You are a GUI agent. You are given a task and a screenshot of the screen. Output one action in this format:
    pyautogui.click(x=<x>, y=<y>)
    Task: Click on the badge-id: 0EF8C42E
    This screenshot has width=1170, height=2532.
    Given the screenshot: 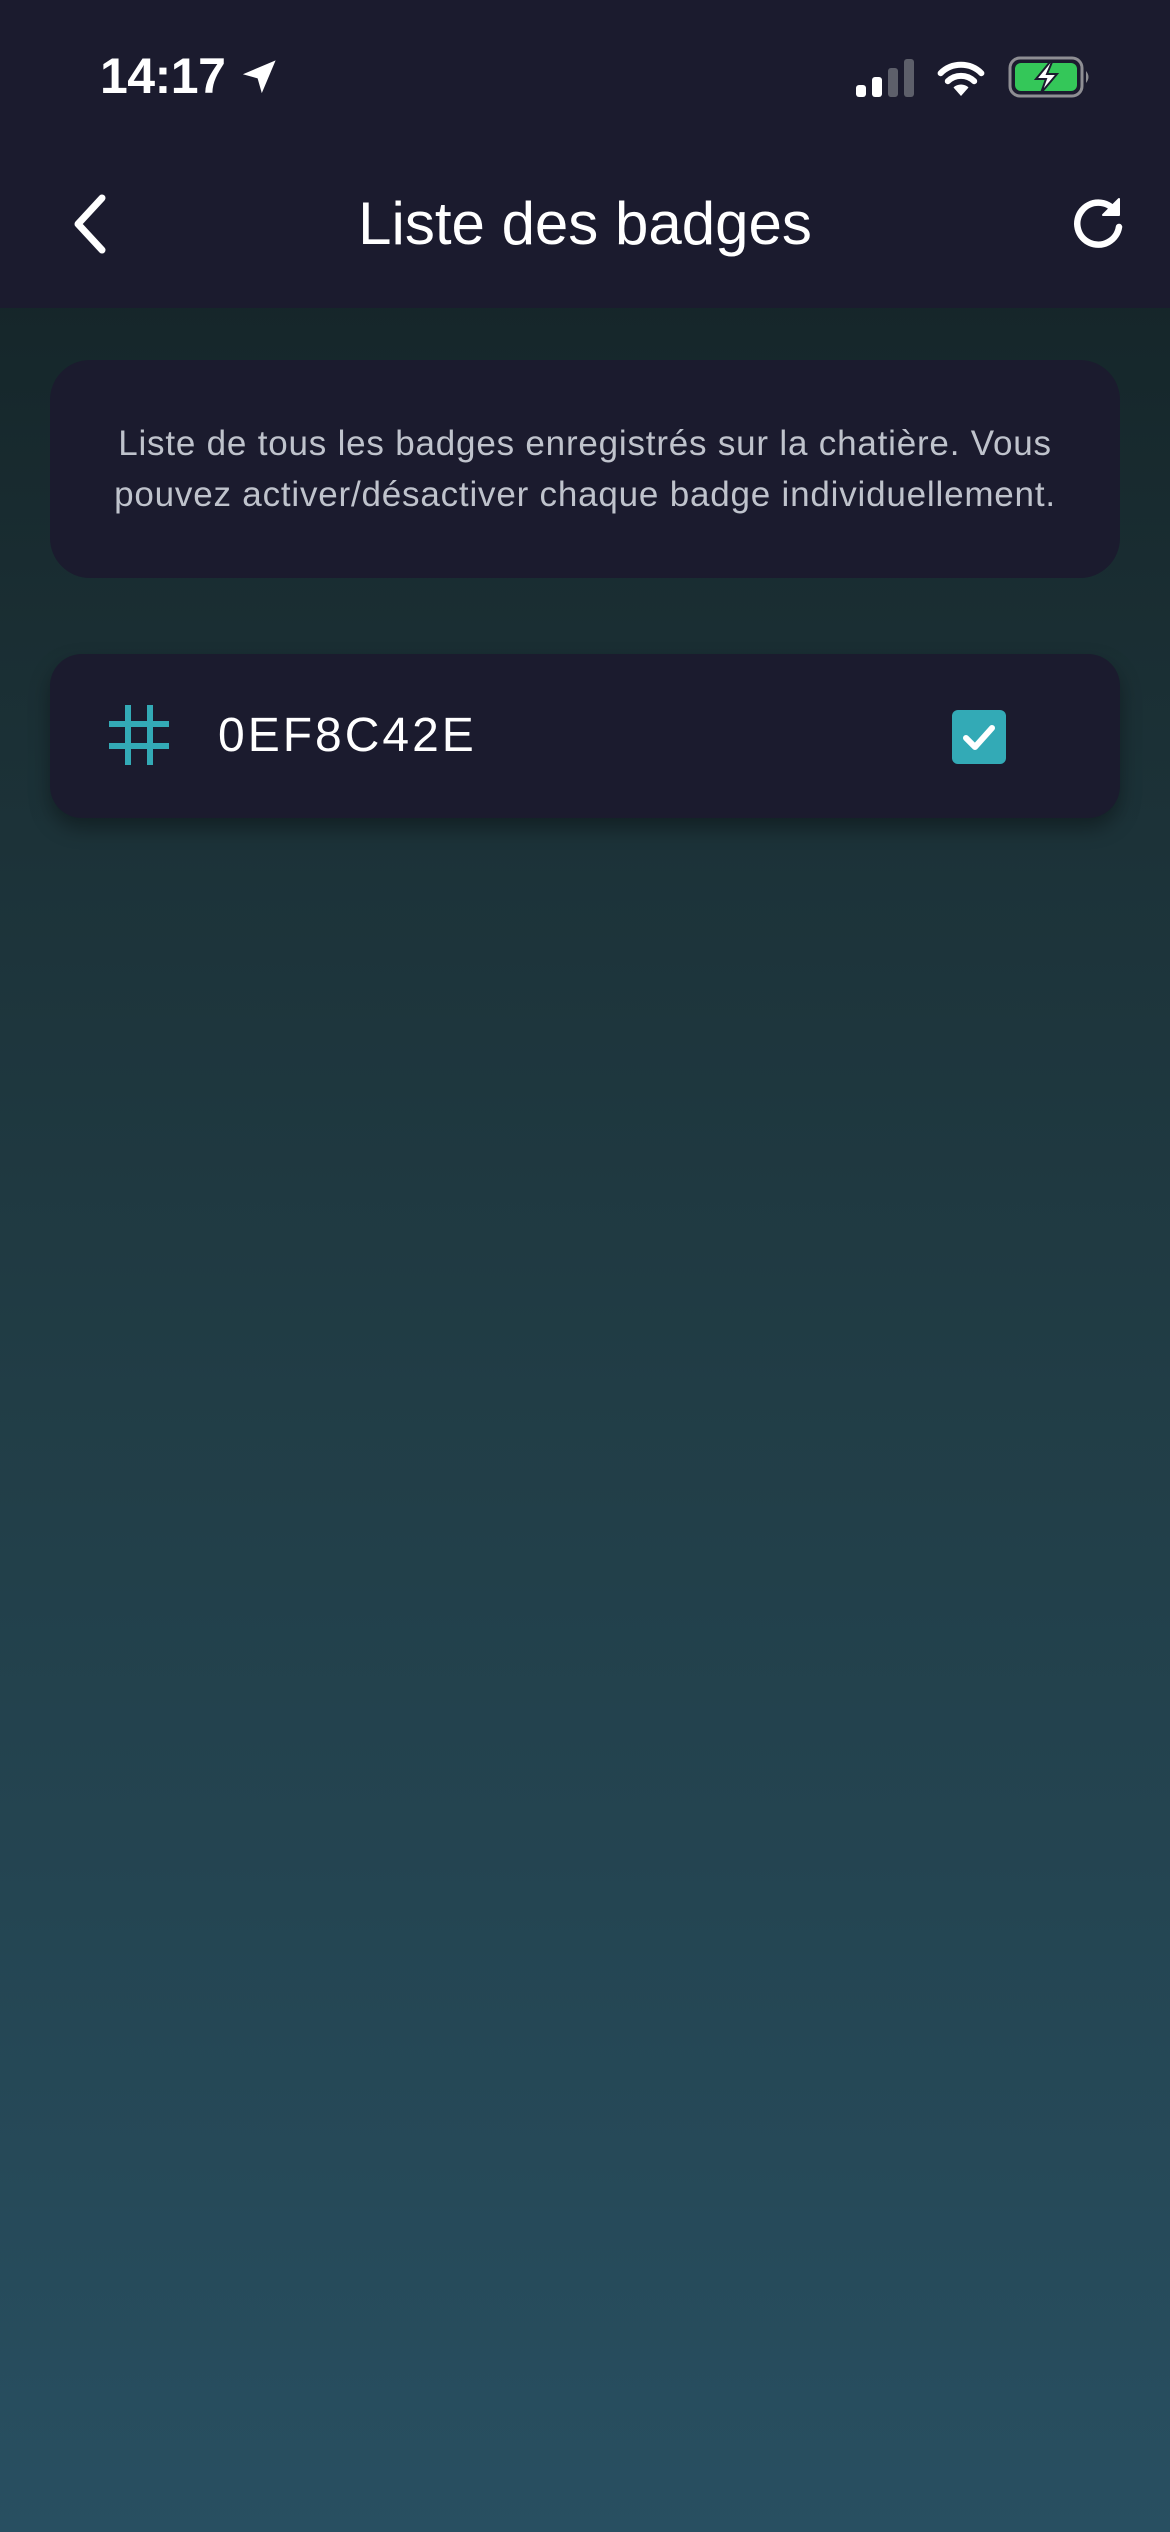 What is the action you would take?
    pyautogui.click(x=347, y=735)
    